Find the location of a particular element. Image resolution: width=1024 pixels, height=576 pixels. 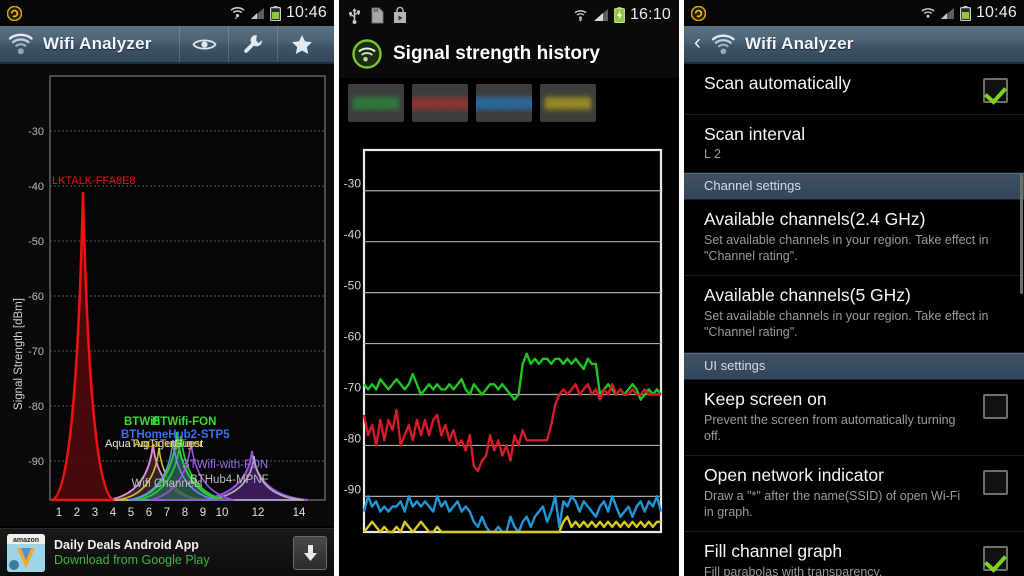

section-header-label: UI settings is located at coordinates (735, 365).